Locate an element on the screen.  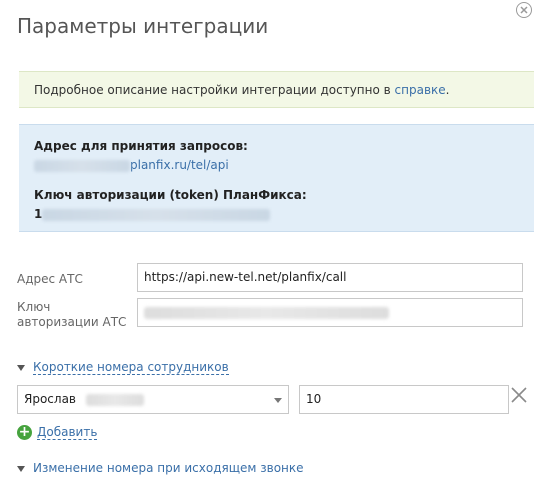
ats-address-input: https://api.new-tel.net/planfix/call is located at coordinates (330, 277).